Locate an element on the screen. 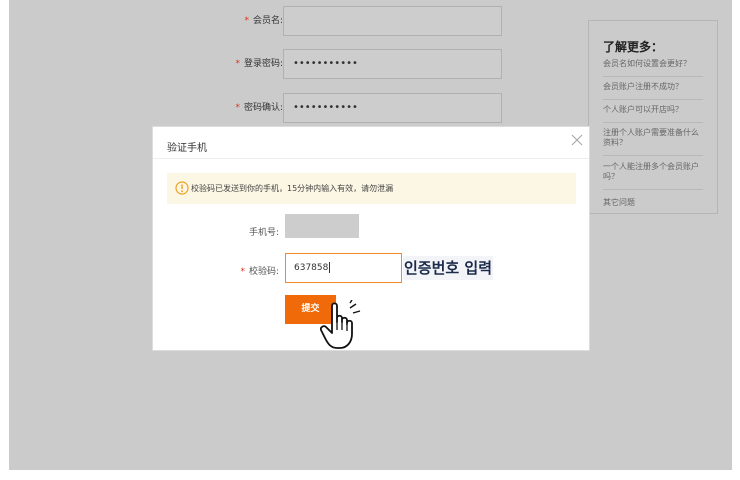  help-link: 其它问题 is located at coordinates (653, 203).